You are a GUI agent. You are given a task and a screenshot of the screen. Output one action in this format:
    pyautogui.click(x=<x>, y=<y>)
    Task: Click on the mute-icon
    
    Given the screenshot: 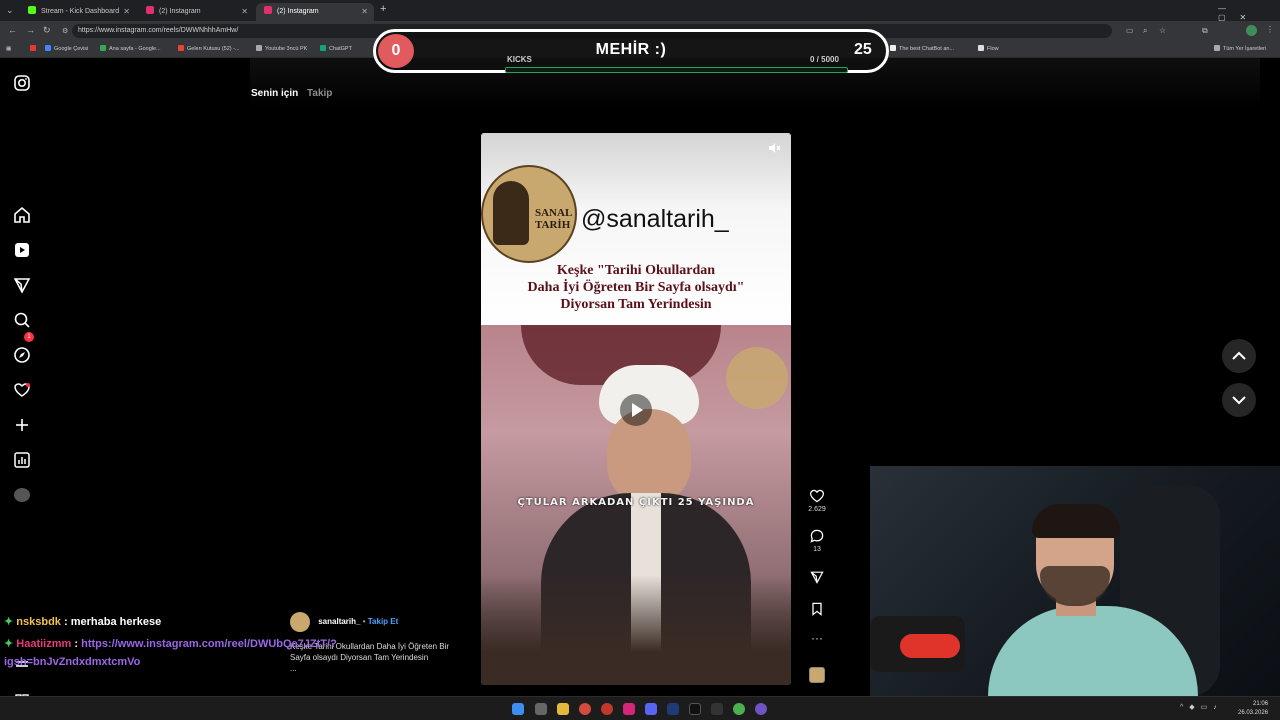 What is the action you would take?
    pyautogui.click(x=774, y=148)
    